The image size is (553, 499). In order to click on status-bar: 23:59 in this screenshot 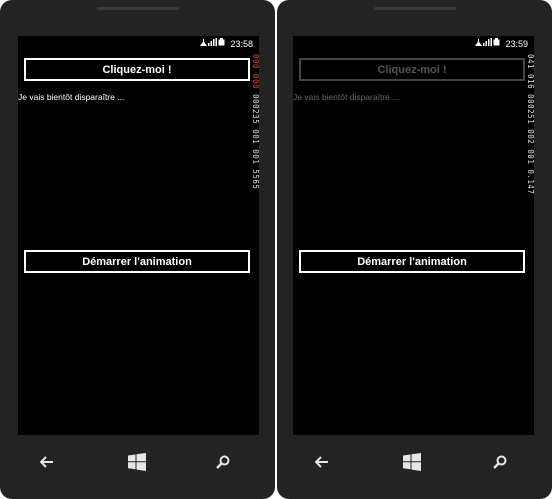, I will do `click(413, 44)`.